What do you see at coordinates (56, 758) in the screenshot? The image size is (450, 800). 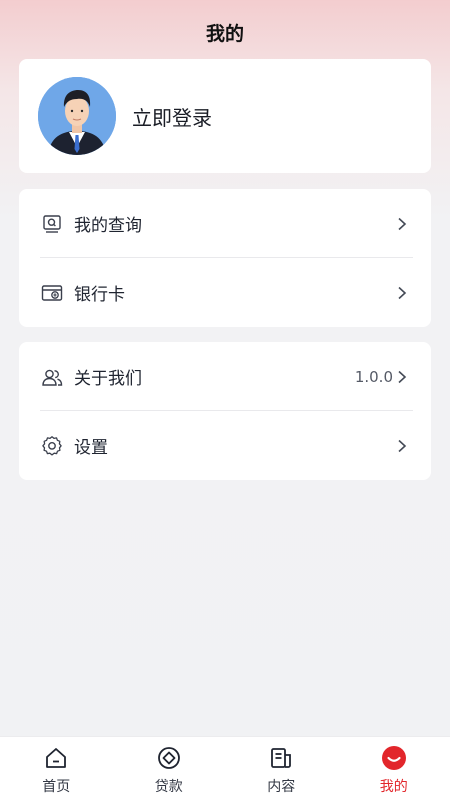 I see `home-icon` at bounding box center [56, 758].